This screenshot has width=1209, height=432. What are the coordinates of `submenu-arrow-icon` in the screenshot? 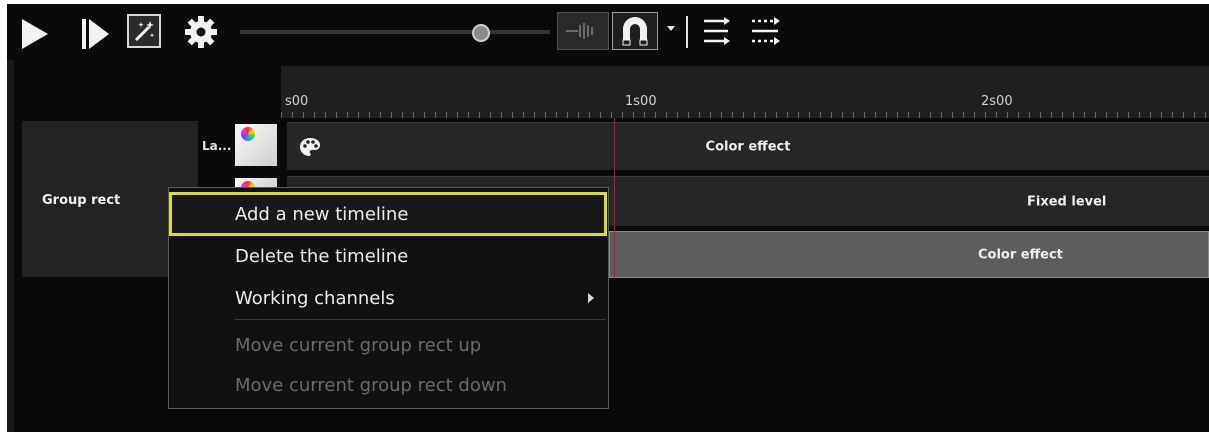 It's located at (591, 298).